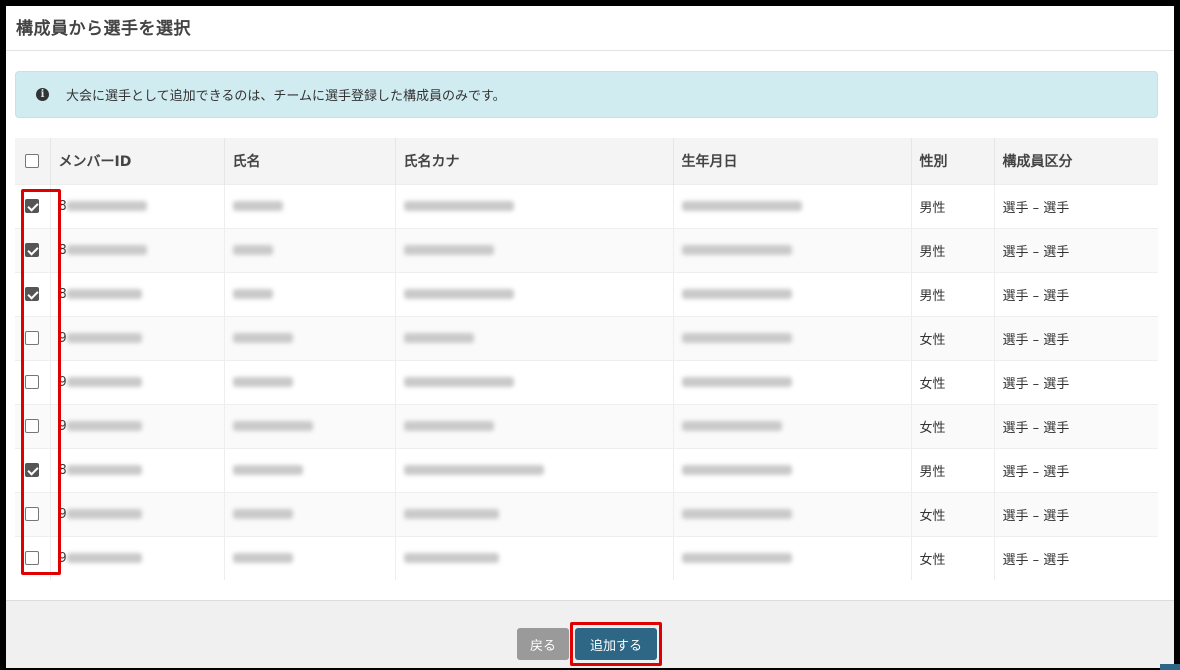 The width and height of the screenshot is (1180, 670). I want to click on column-header-name-kana: 氏名カナ, so click(534, 161).